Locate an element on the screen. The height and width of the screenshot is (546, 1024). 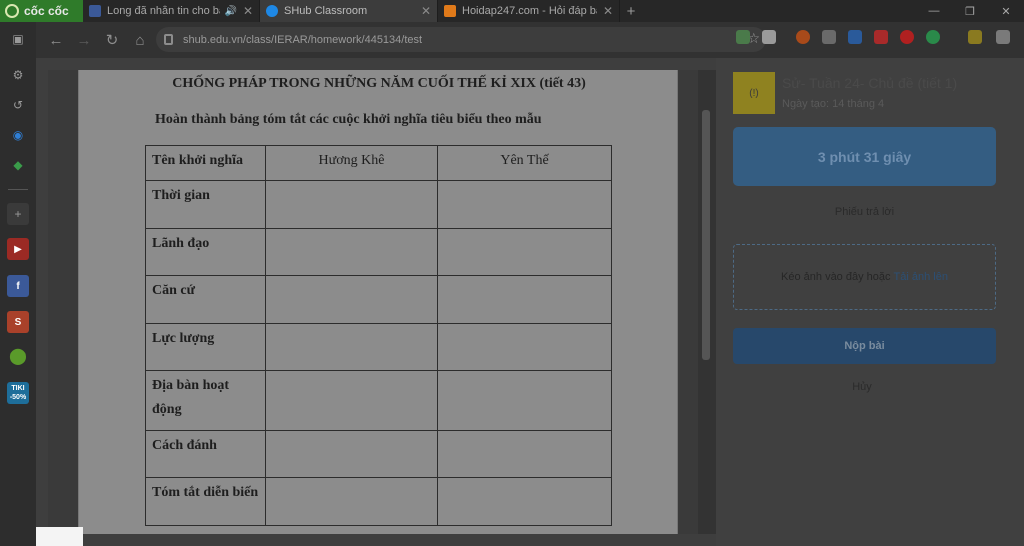
minimize-icon: — is located at coordinates (934, 11).